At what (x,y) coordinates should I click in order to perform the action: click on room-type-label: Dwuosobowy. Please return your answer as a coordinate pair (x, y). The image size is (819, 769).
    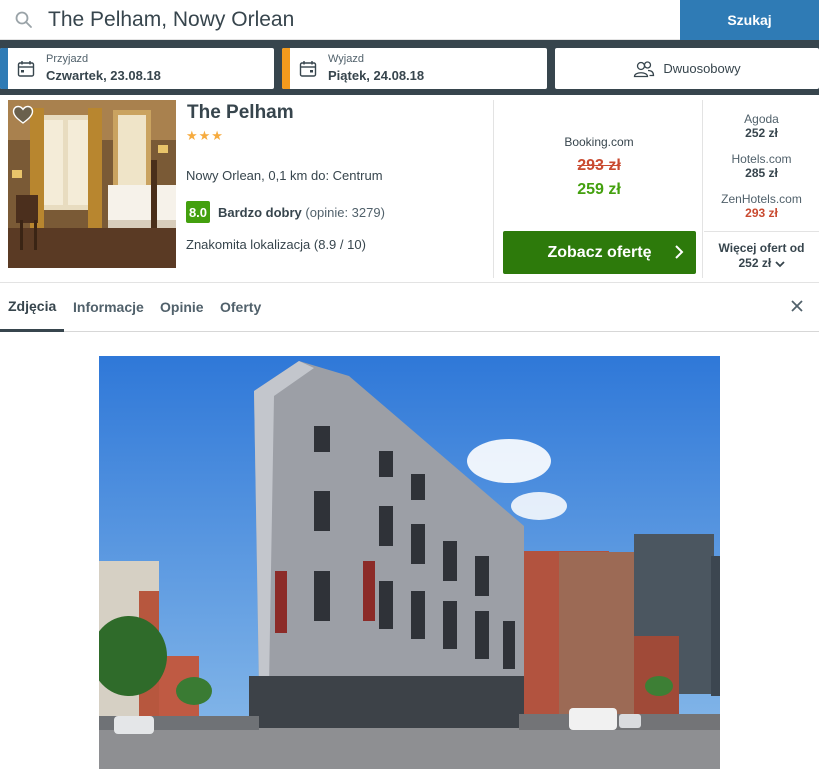
    Looking at the image, I should click on (702, 68).